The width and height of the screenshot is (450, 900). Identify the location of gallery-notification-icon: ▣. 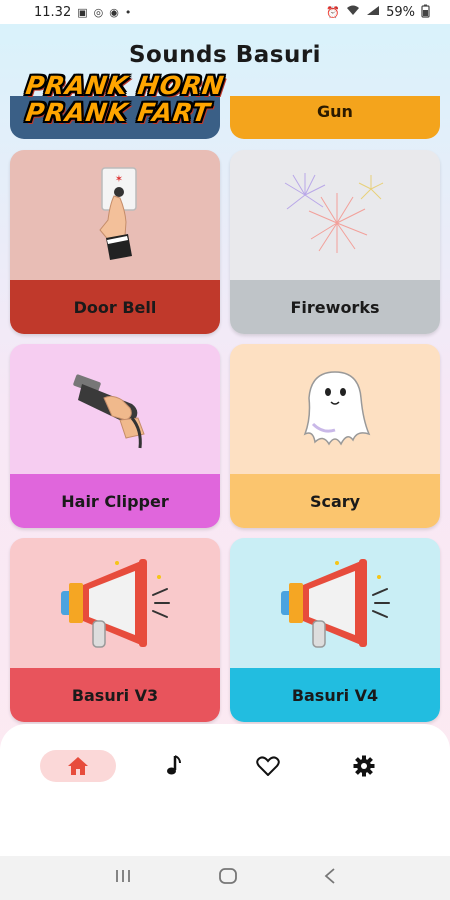
(82, 12).